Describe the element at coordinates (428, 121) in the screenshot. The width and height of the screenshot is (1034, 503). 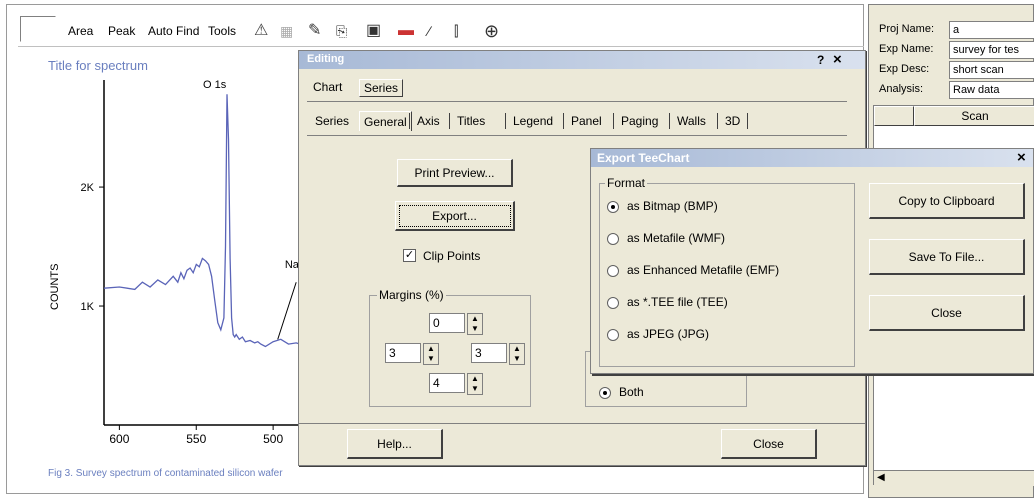
I see `subtab-axis: Axis` at that location.